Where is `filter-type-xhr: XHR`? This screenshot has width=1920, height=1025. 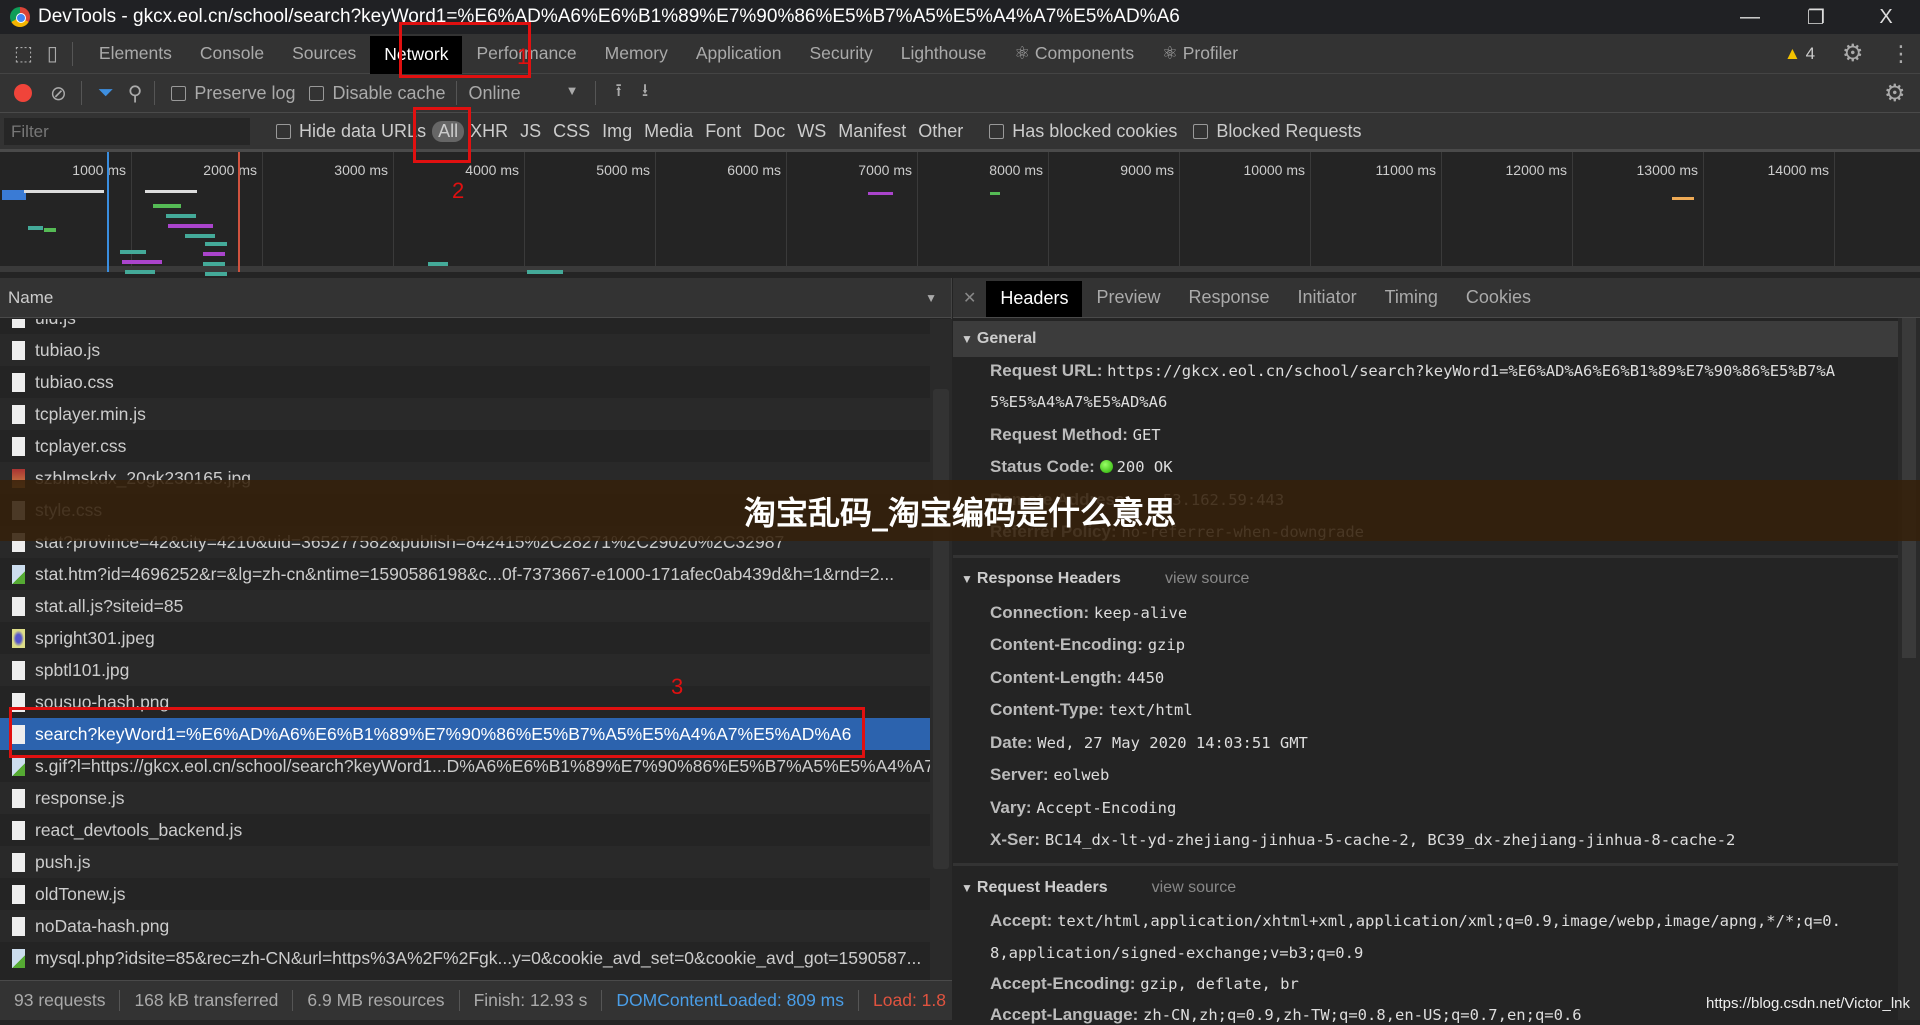
filter-type-xhr: XHR is located at coordinates (489, 131).